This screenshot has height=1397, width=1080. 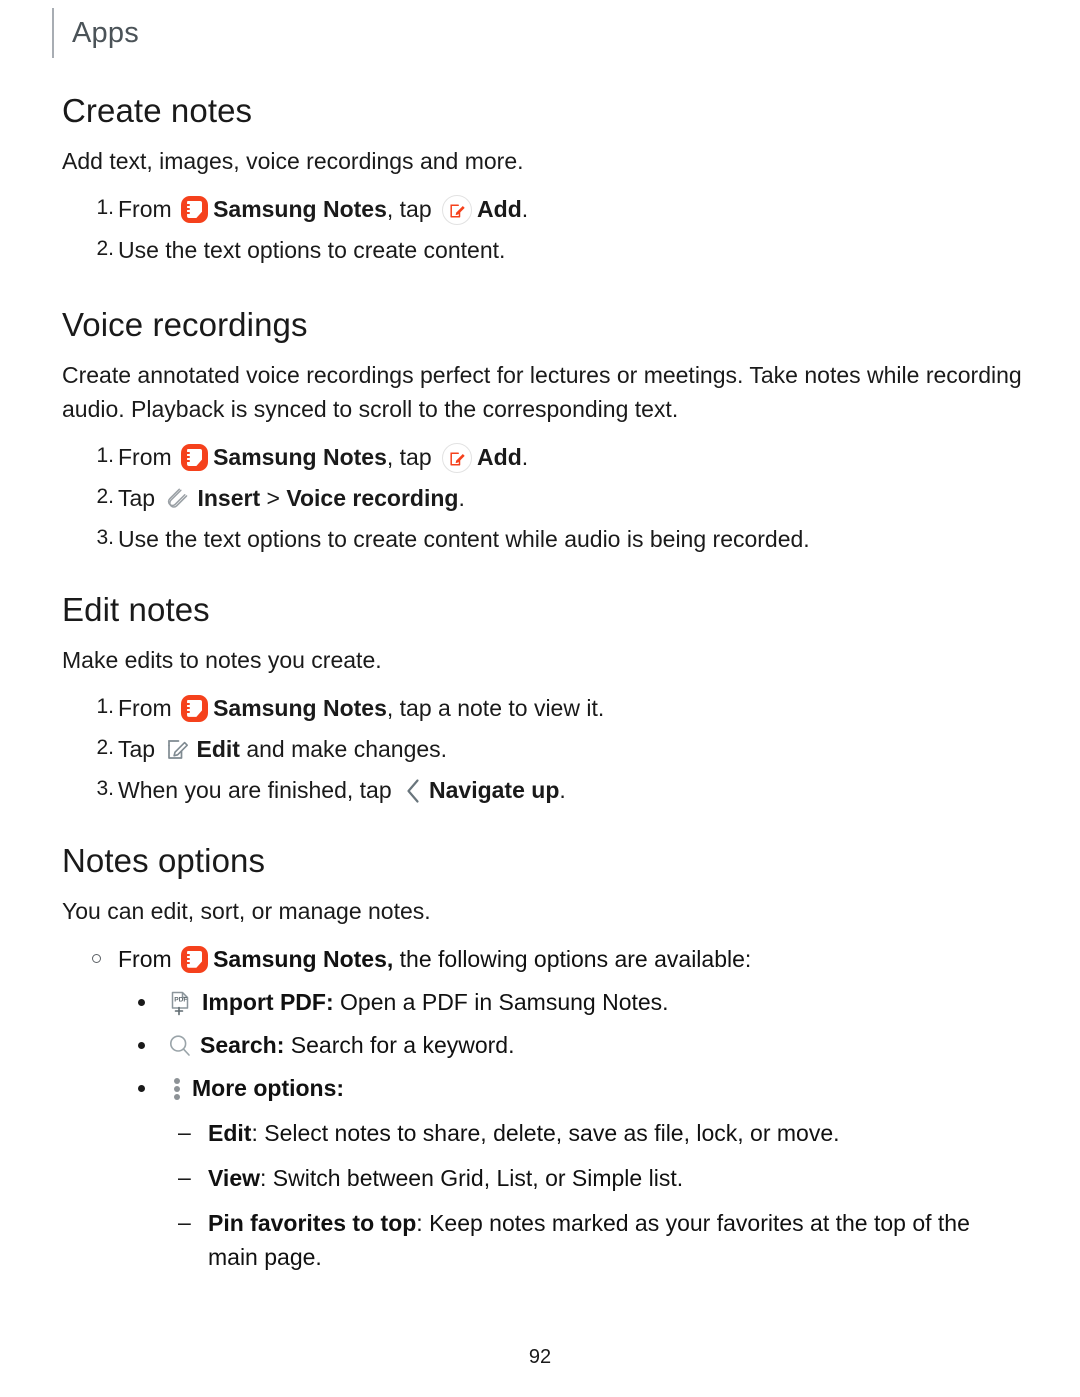 I want to click on page-number: 92, so click(x=540, y=1357).